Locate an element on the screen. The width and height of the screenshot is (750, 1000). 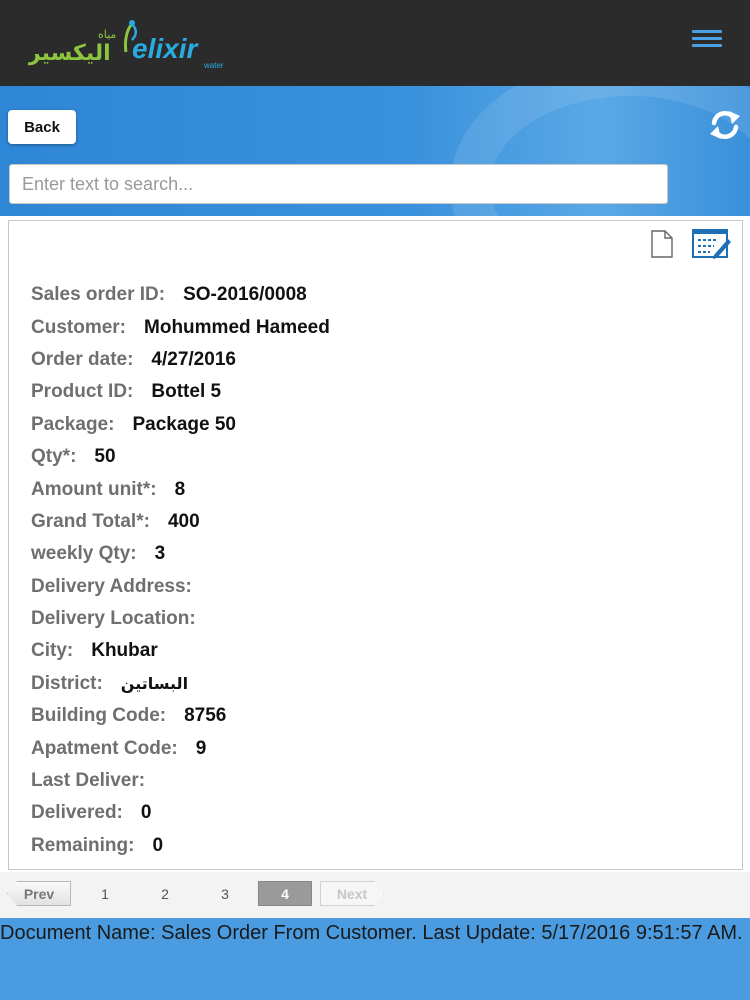
field-value: 3 is located at coordinates (160, 554).